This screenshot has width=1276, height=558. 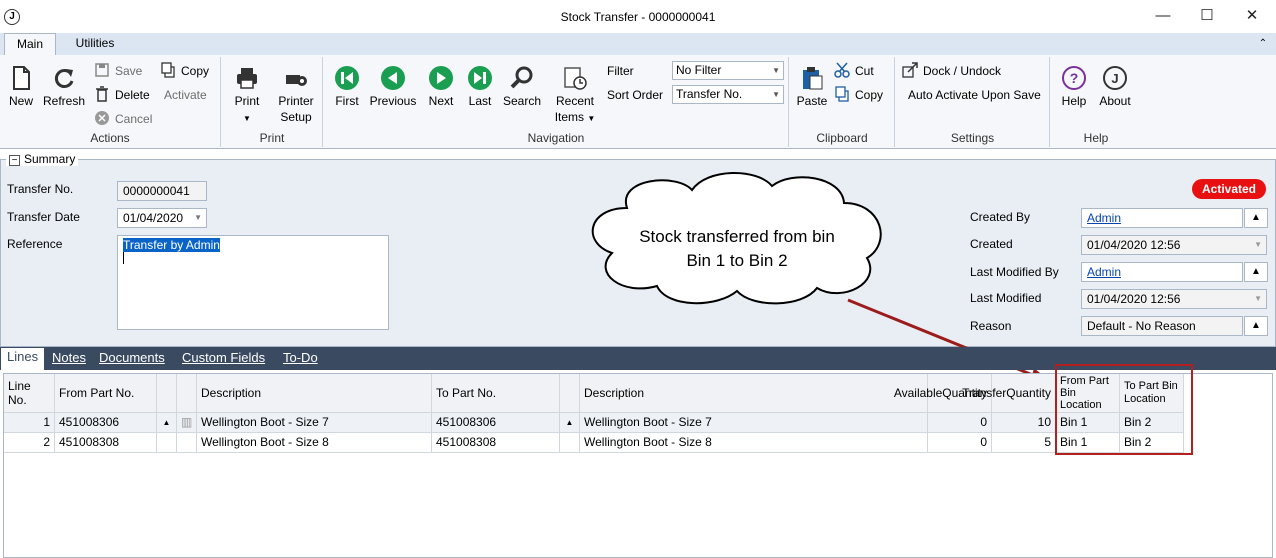 What do you see at coordinates (314, 423) in the screenshot?
I see `cell-description: Wellington Boot - Size 7` at bounding box center [314, 423].